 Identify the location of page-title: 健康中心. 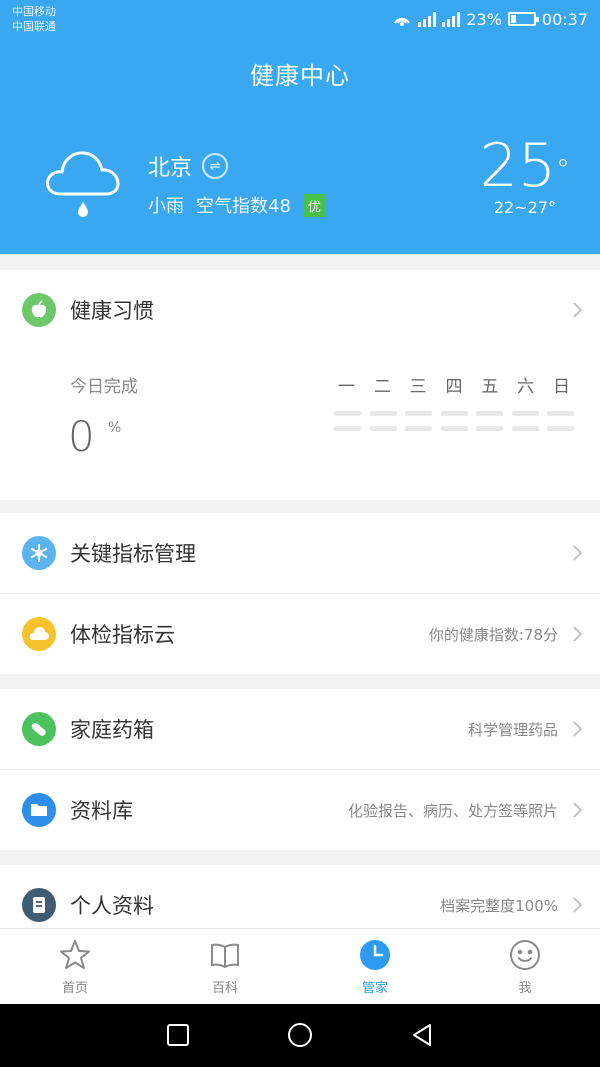
(300, 76).